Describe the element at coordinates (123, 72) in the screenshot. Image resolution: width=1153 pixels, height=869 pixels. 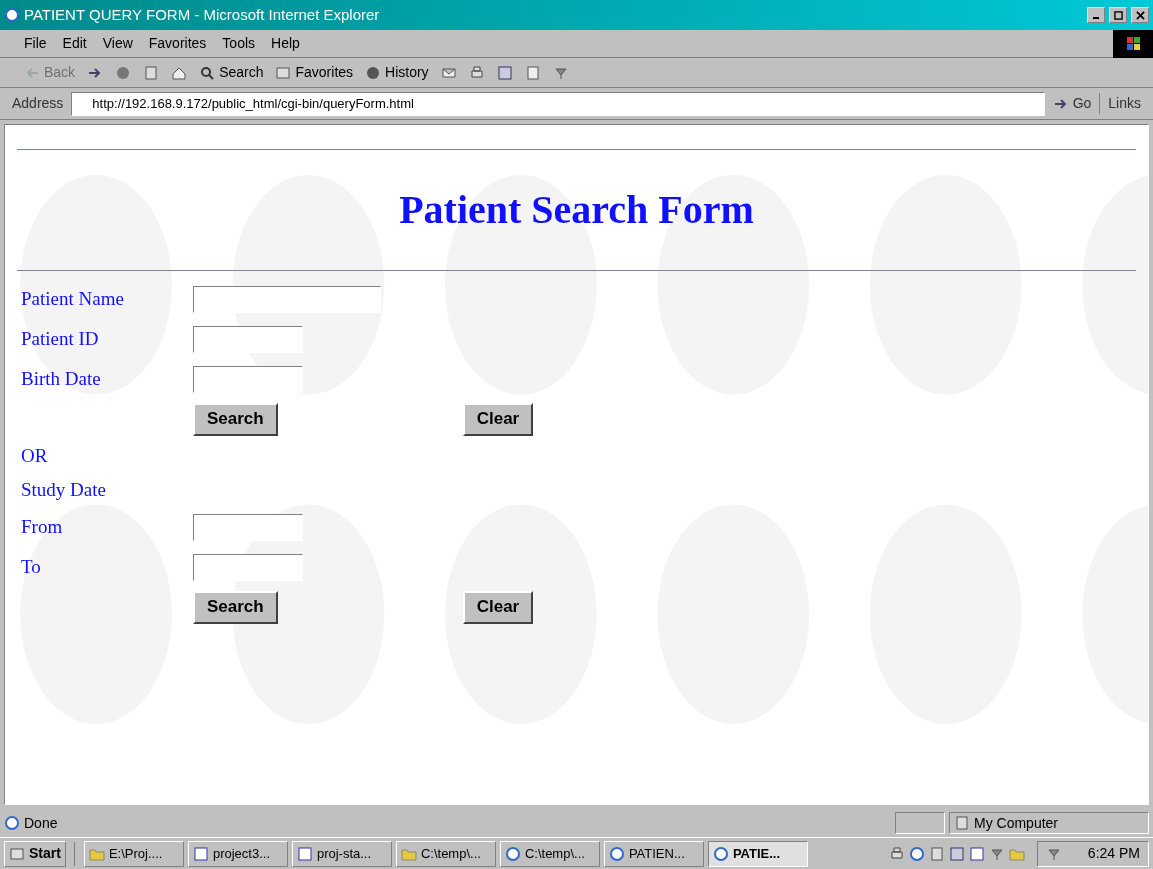
I see `stop-icon` at that location.